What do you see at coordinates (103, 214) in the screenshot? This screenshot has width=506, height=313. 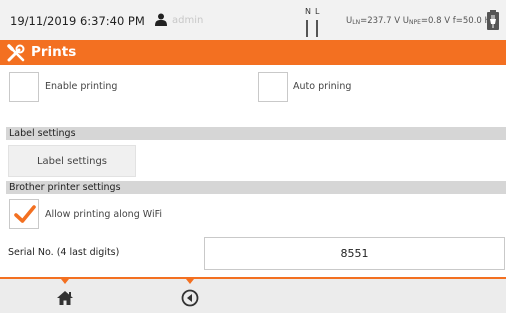 I see `wifi-printing-label: Allow printing along WiFi` at bounding box center [103, 214].